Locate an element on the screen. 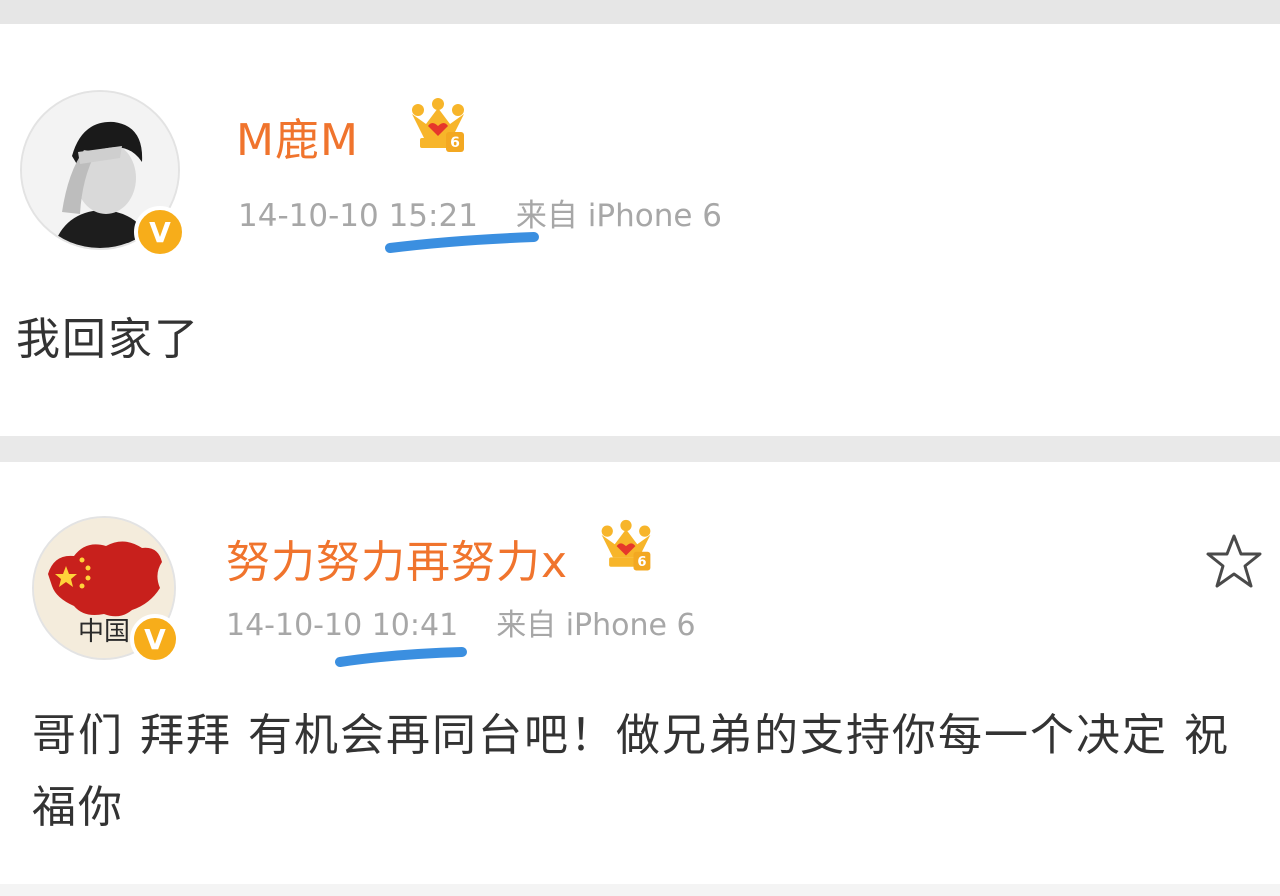 The height and width of the screenshot is (896, 1280). post-meta: 14-10-10 10:41 来自 iPhone 6 is located at coordinates (461, 622).